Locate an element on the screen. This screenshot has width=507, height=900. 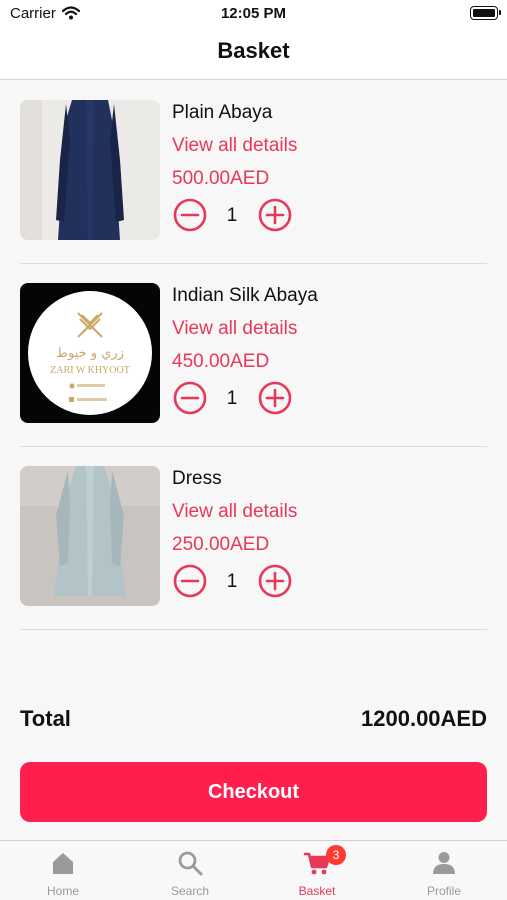
tab-profile: Profile is located at coordinates (444, 870).